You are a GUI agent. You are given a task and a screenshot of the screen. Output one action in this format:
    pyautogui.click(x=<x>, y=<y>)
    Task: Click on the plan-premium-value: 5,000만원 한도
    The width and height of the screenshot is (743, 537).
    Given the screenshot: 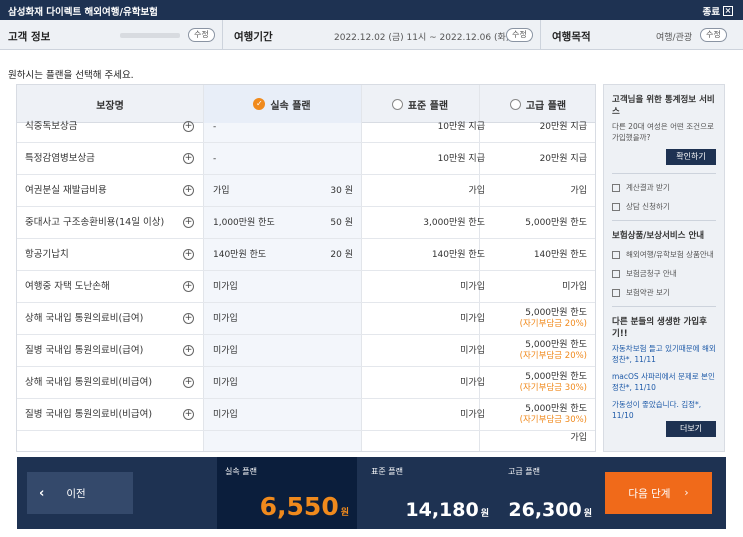 What is the action you would take?
    pyautogui.click(x=556, y=223)
    